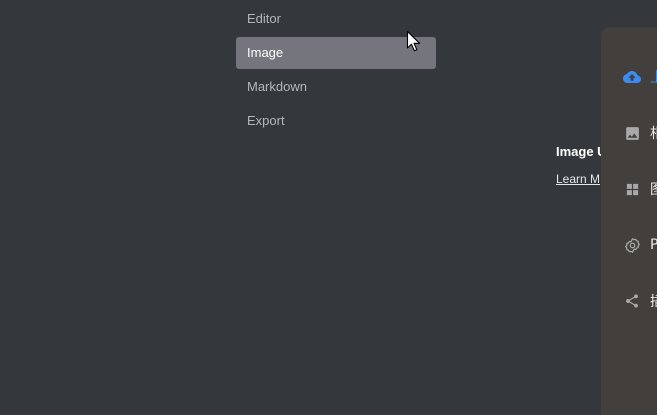 The height and width of the screenshot is (415, 657). Describe the element at coordinates (632, 301) in the screenshot. I see `share-icon` at that location.